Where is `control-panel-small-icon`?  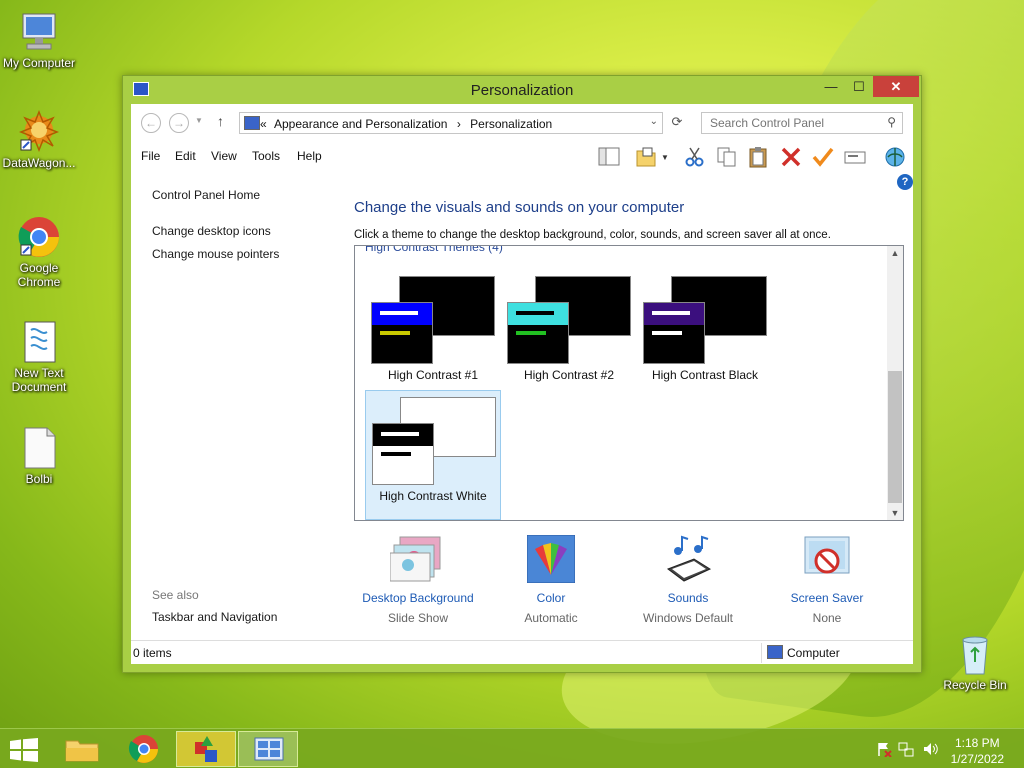 control-panel-small-icon is located at coordinates (252, 123).